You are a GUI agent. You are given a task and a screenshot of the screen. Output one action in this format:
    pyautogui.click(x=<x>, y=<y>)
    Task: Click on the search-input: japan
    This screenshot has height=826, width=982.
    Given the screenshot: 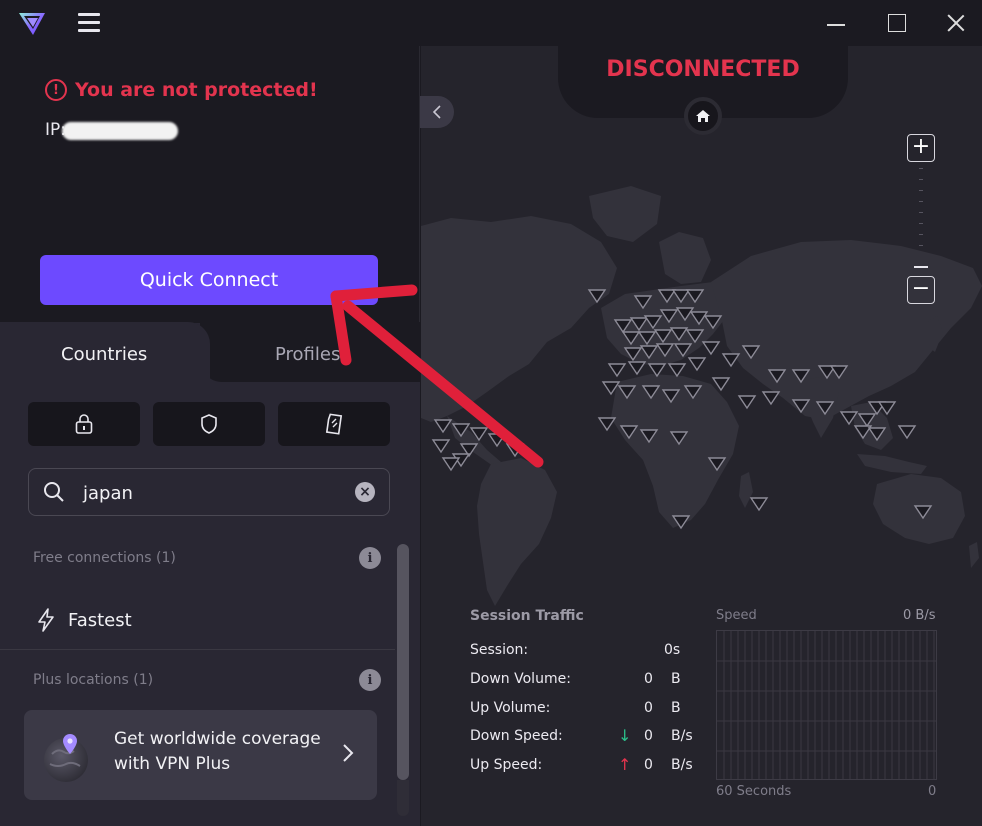 What is the action you would take?
    pyautogui.click(x=108, y=493)
    